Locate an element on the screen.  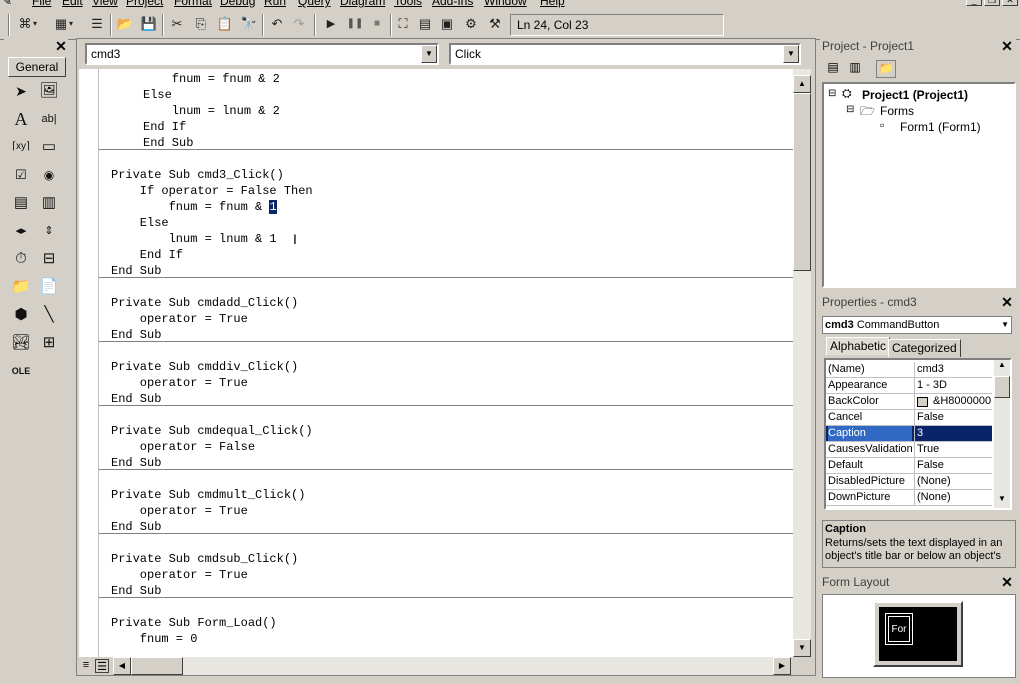
paste-icon: 📋 is located at coordinates (225, 24).